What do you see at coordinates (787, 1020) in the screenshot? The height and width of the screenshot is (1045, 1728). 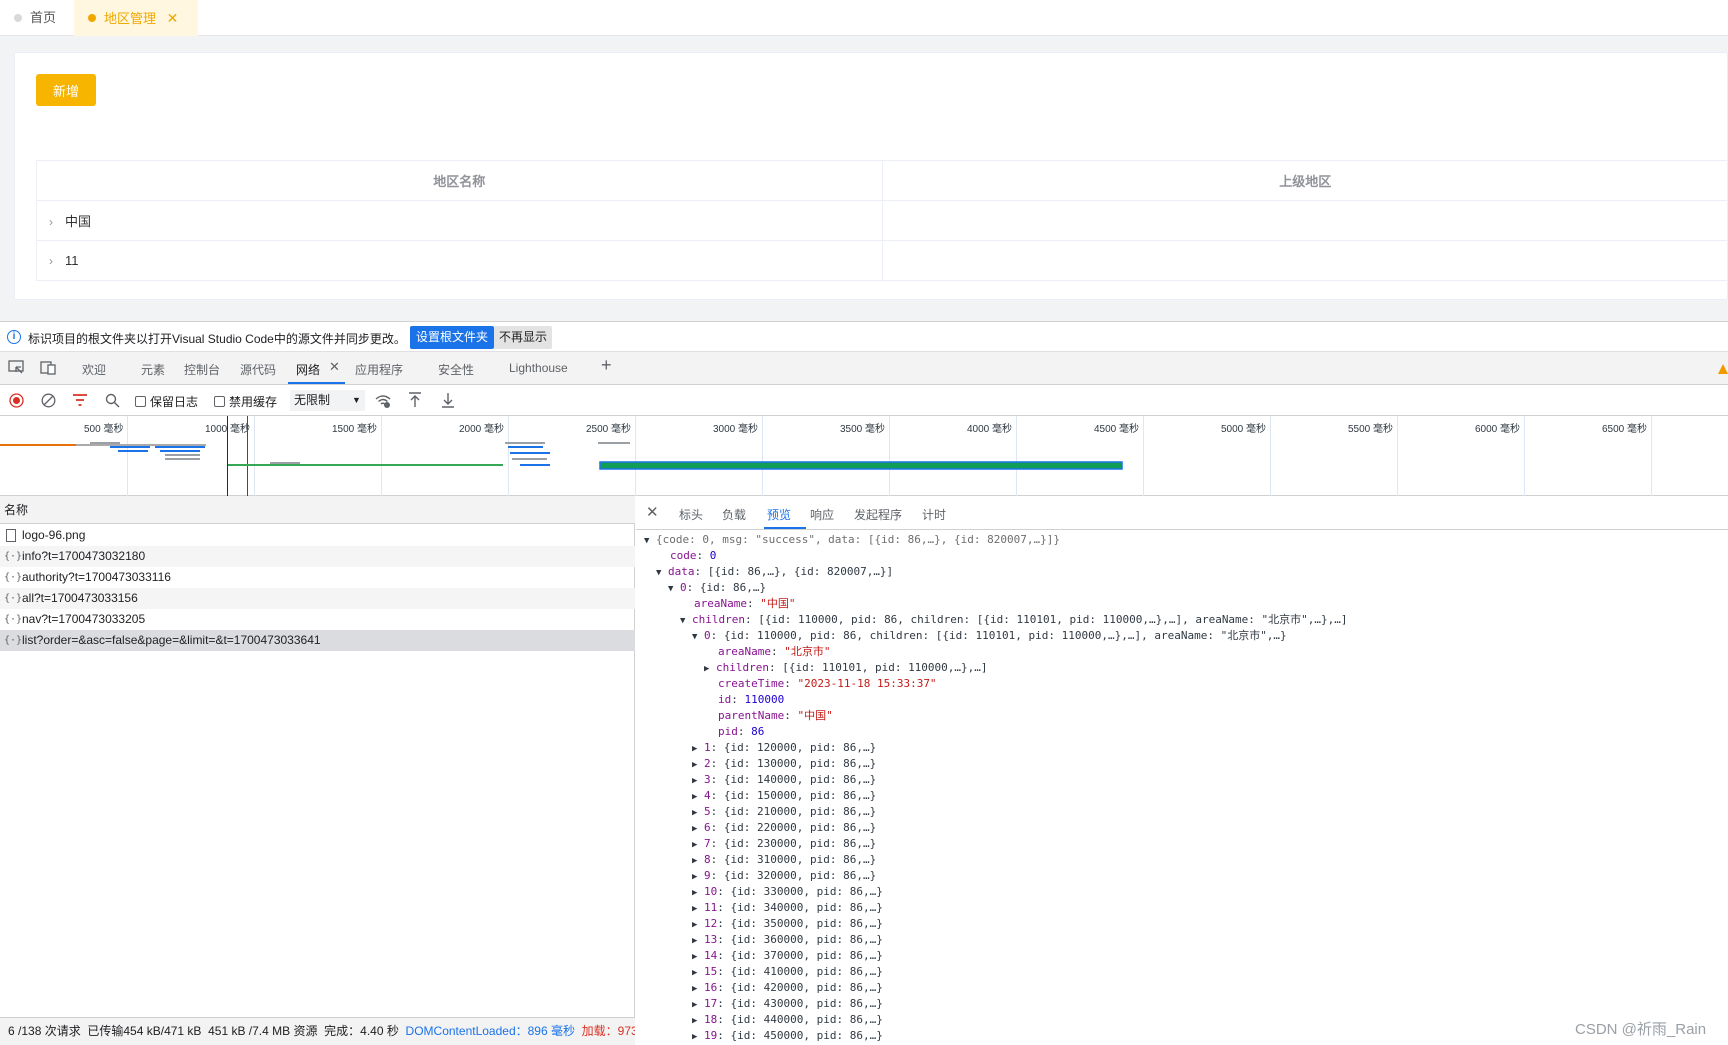 I see `json-line: ▶ 18: {id: 440000, pid: 86,…}` at bounding box center [787, 1020].